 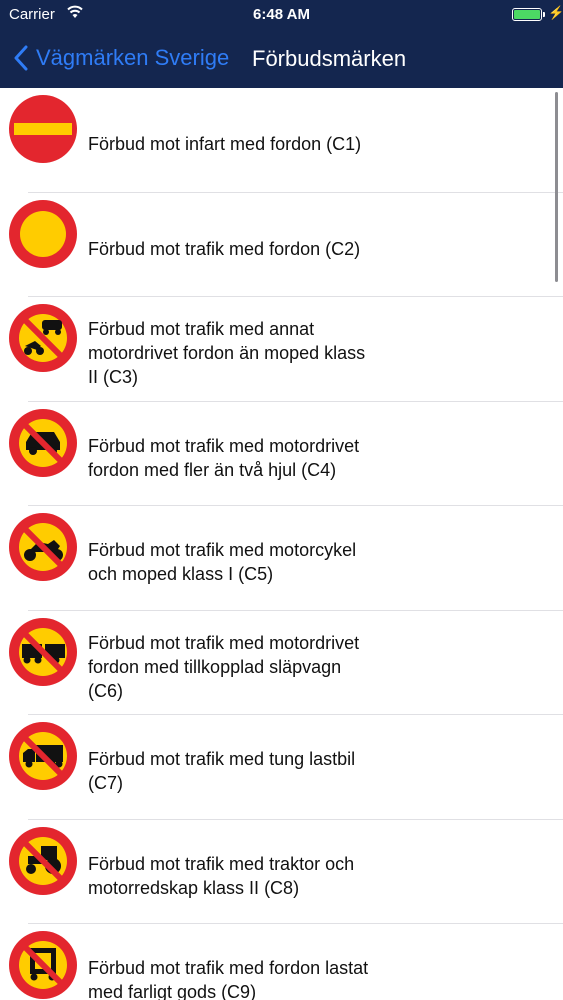 What do you see at coordinates (555, 12) in the screenshot?
I see `charging-icon: ⚡` at bounding box center [555, 12].